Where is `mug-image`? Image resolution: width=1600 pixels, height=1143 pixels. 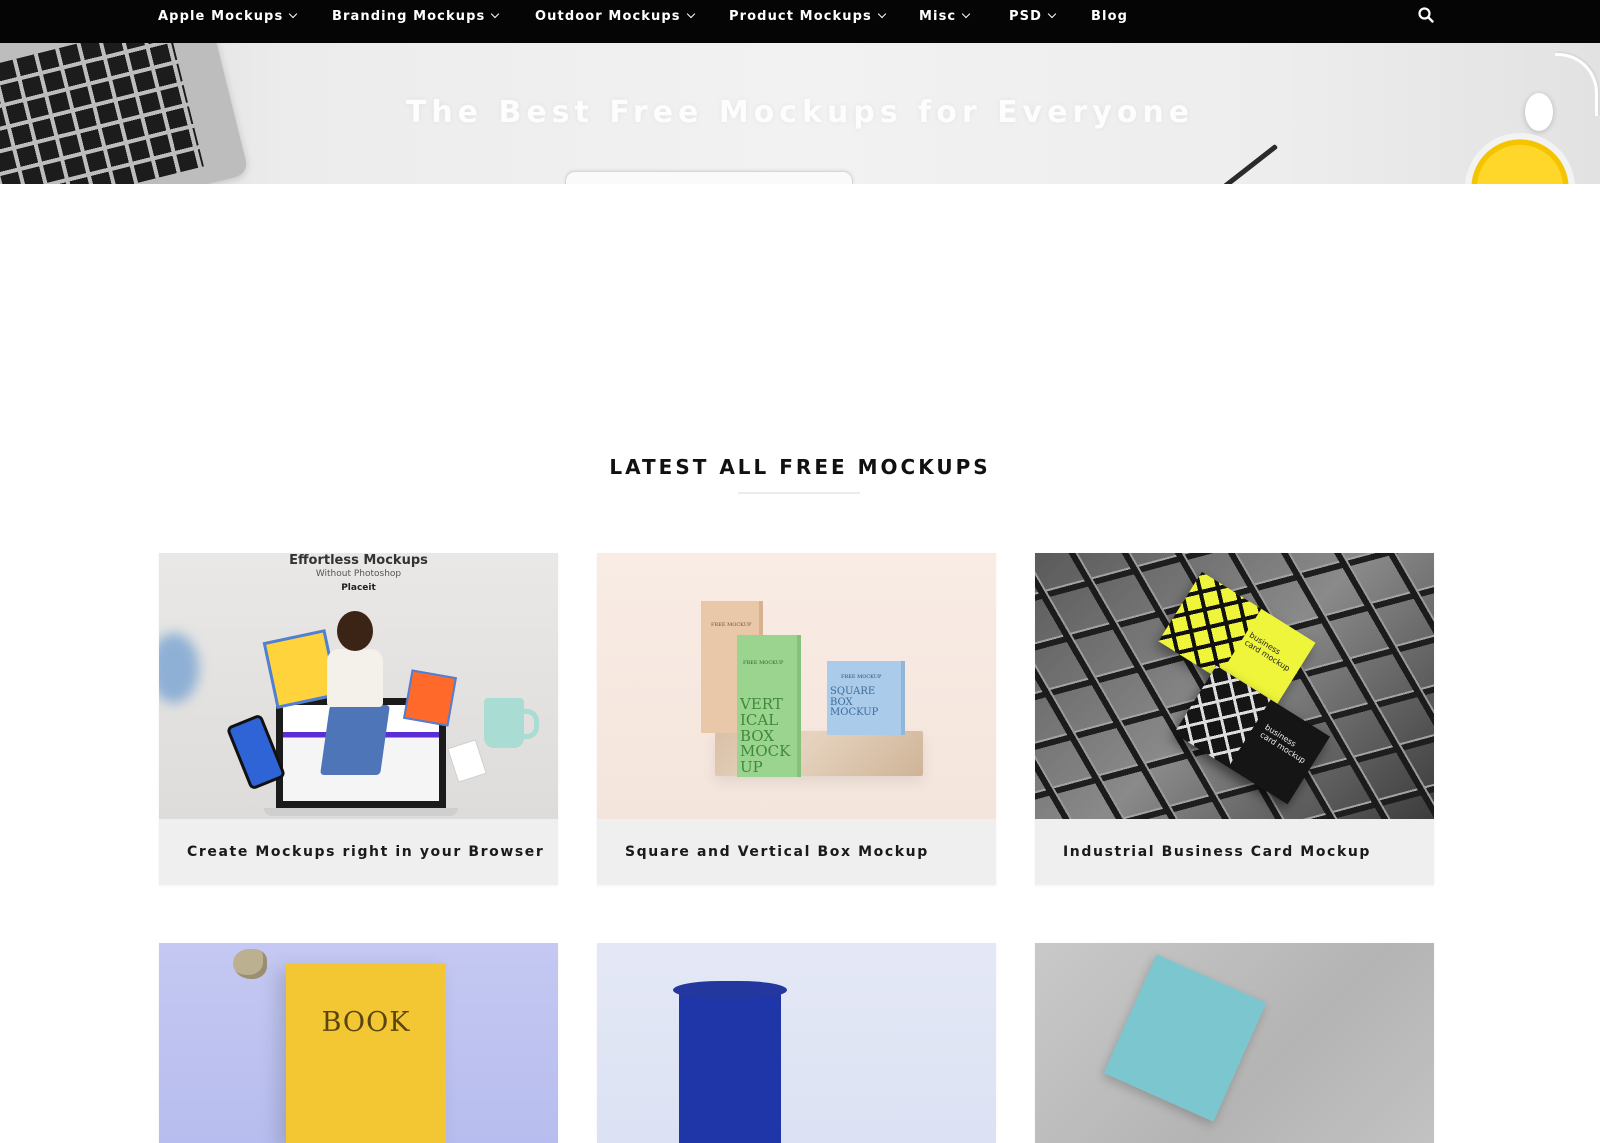
mug-image is located at coordinates (504, 723).